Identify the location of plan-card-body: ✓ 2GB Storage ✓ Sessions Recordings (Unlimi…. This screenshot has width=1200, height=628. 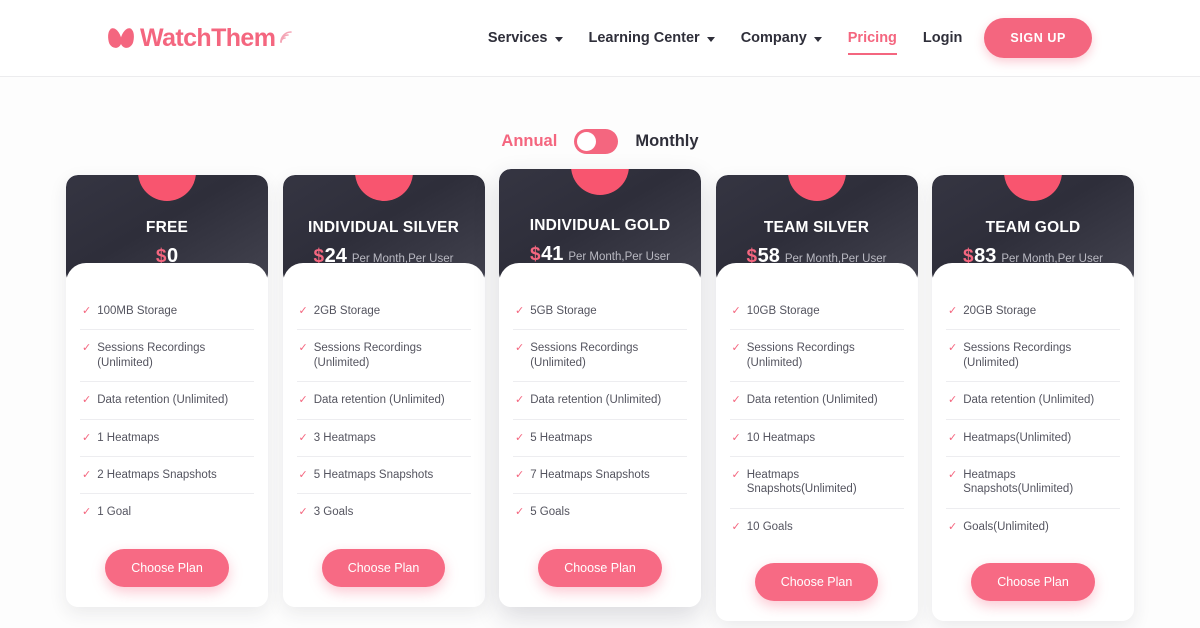
(383, 435).